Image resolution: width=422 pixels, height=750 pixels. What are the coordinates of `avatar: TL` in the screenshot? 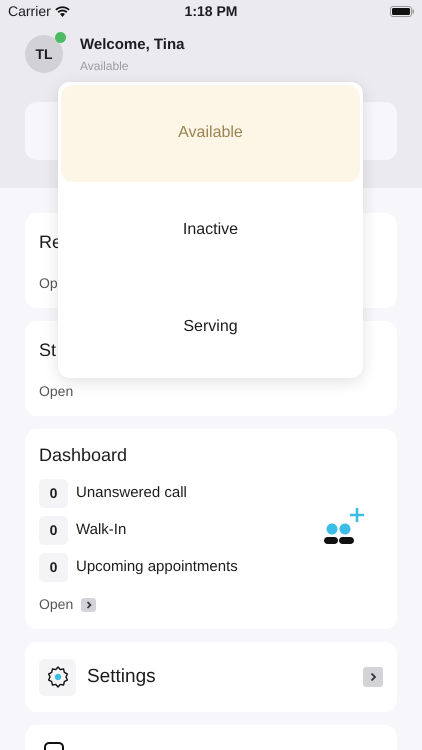 It's located at (44, 54).